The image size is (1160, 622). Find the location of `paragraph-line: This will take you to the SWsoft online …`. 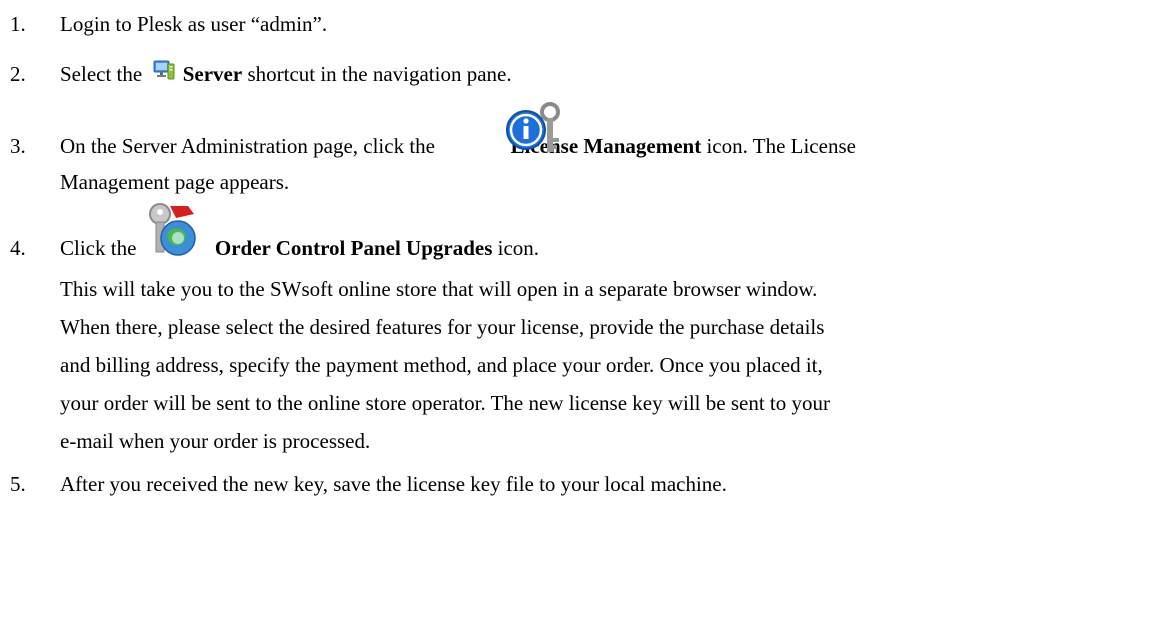

paragraph-line: This will take you to the SWsoft online … is located at coordinates (439, 289).